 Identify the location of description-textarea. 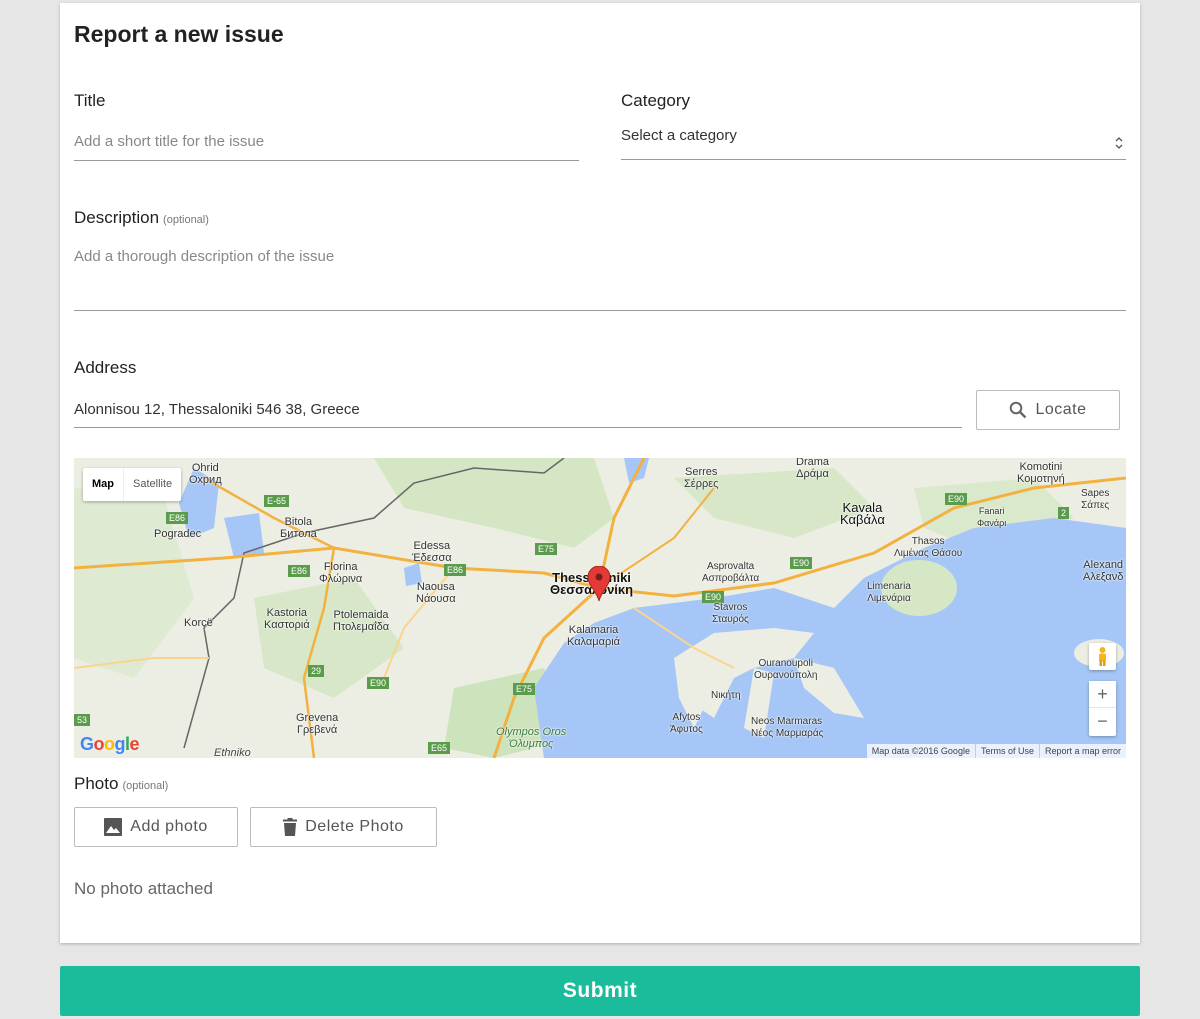
(600, 279).